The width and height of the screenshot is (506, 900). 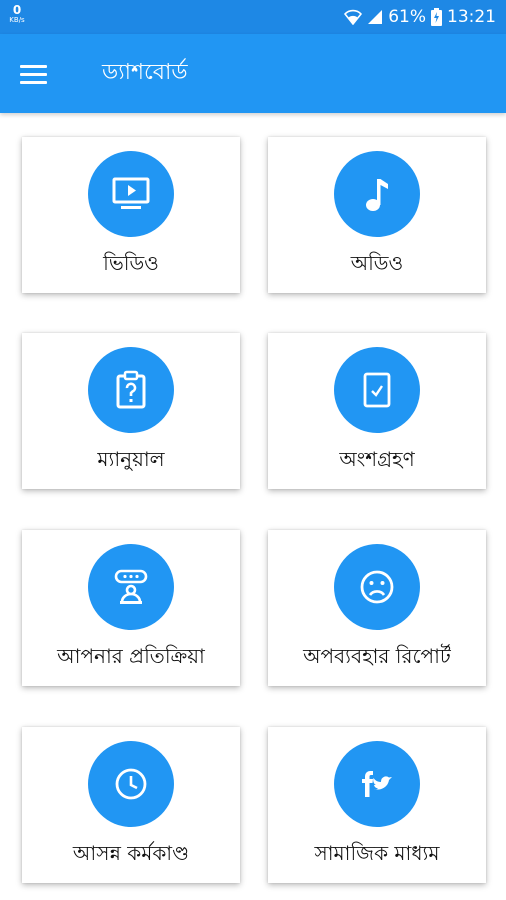 What do you see at coordinates (131, 784) in the screenshot?
I see `clock-icon` at bounding box center [131, 784].